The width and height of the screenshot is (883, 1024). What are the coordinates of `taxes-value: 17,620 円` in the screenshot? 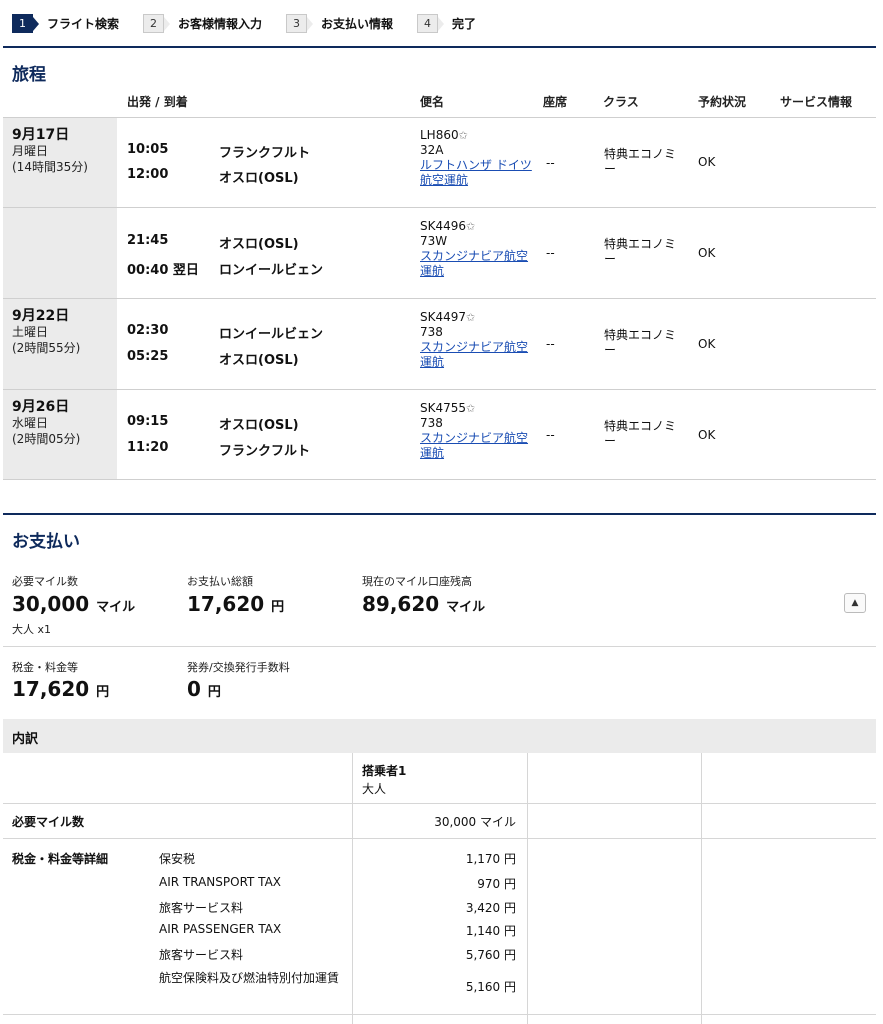 It's located at (60, 689).